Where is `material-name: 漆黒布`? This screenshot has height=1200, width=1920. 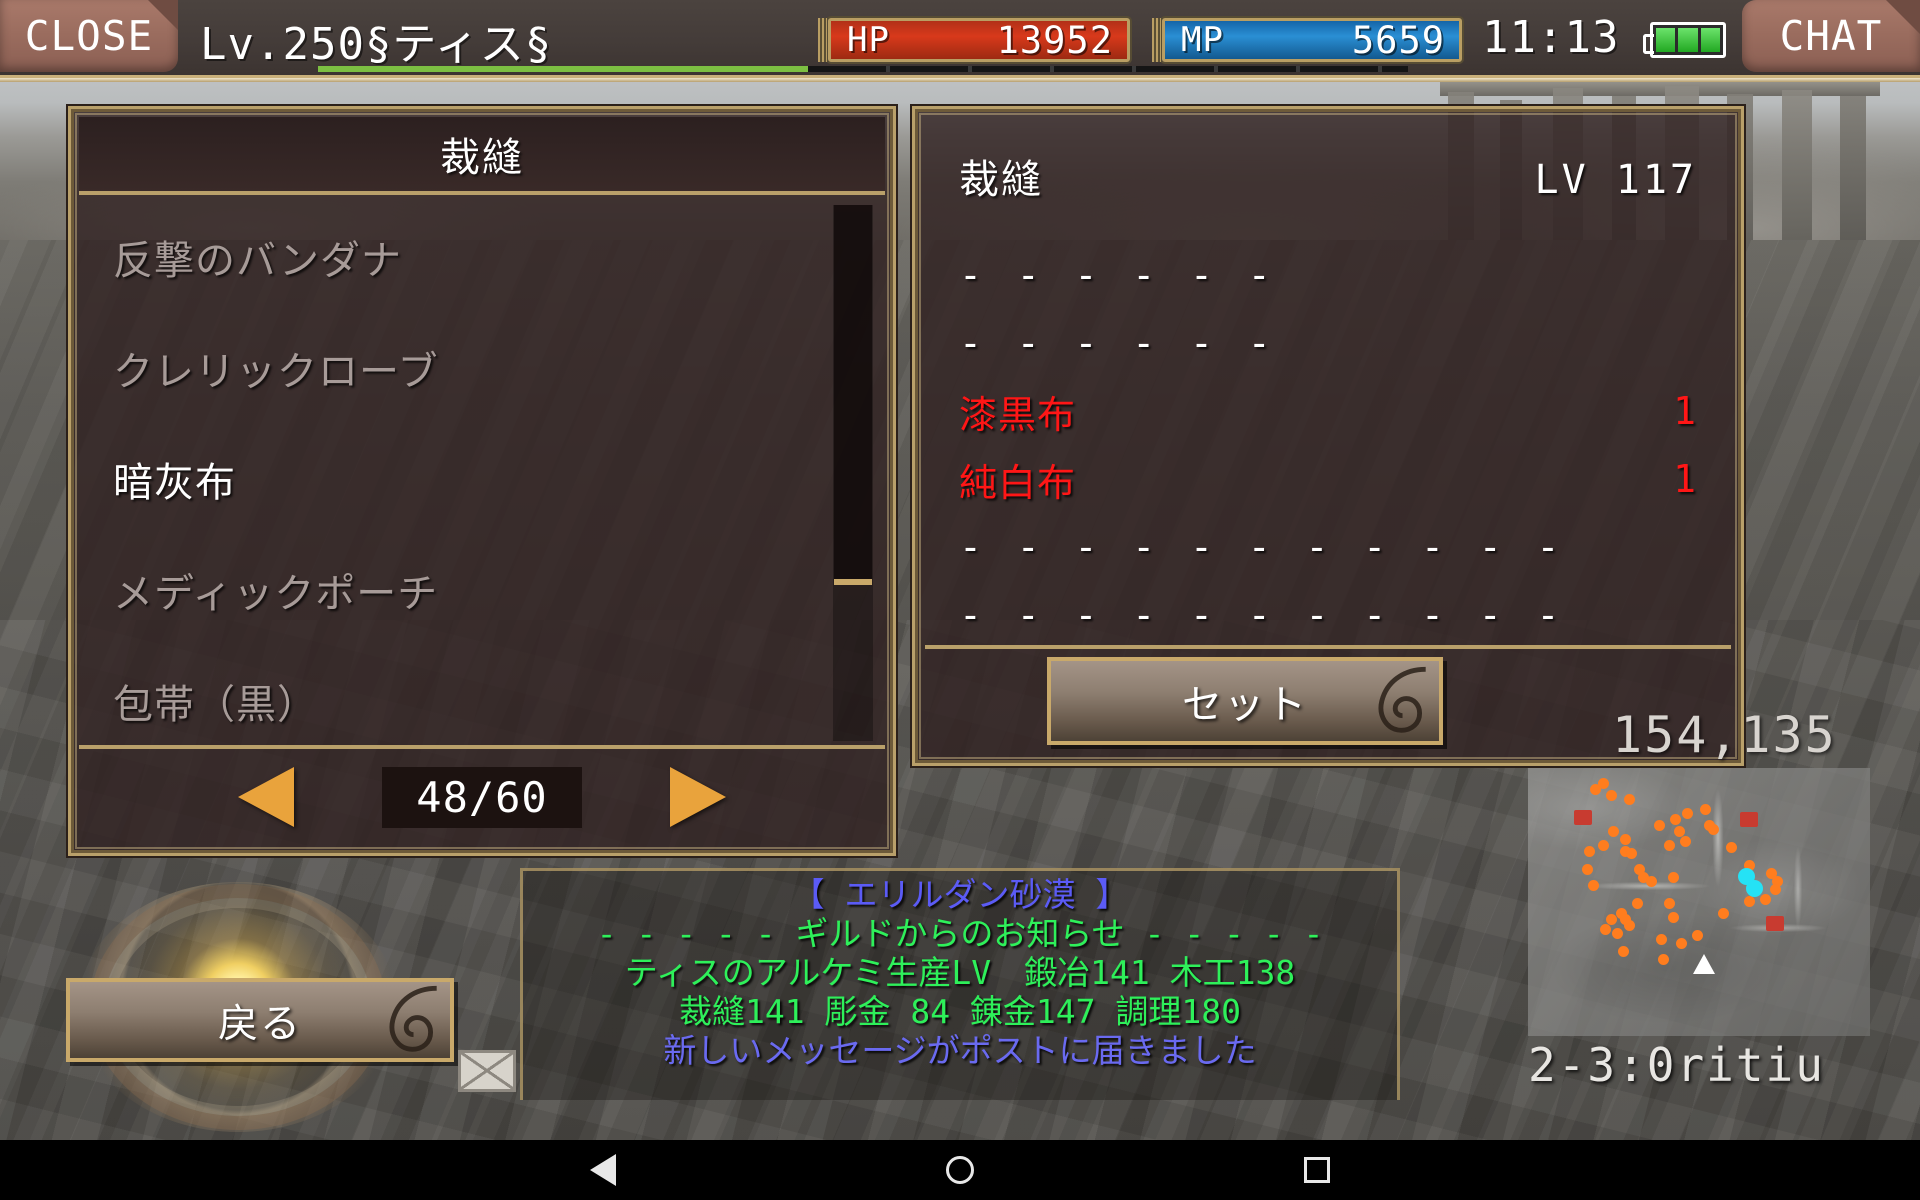
material-name: 漆黒布 is located at coordinates (1018, 414).